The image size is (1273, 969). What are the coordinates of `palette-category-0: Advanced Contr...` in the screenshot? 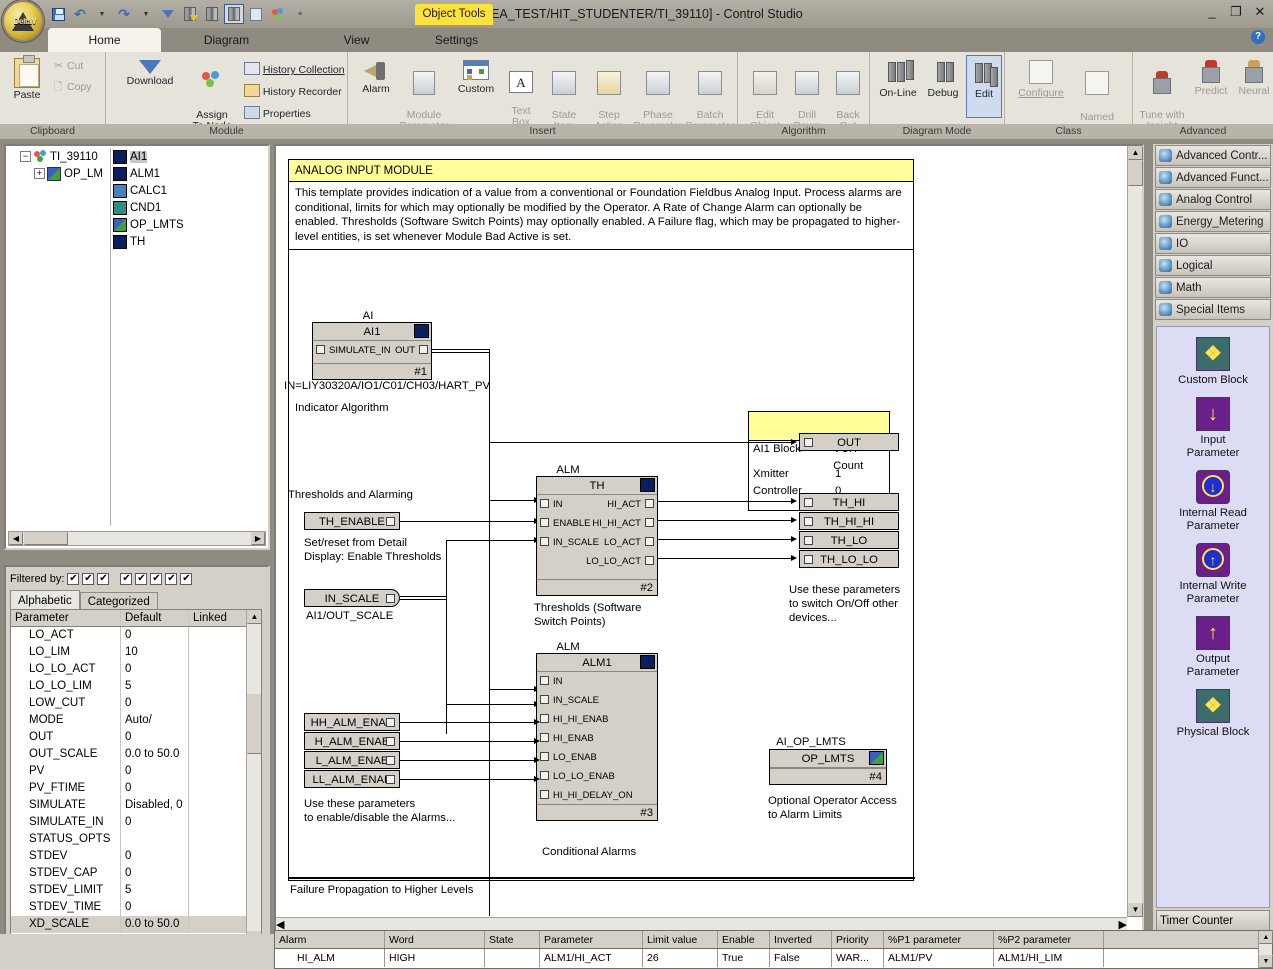 It's located at (1213, 155).